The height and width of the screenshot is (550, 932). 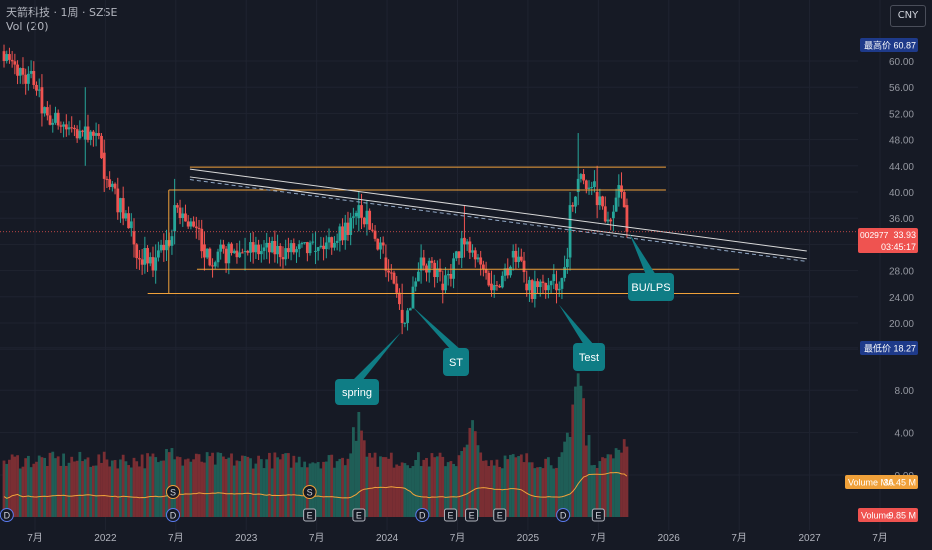 What do you see at coordinates (377, 356) in the screenshot?
I see `callout-pointer` at bounding box center [377, 356].